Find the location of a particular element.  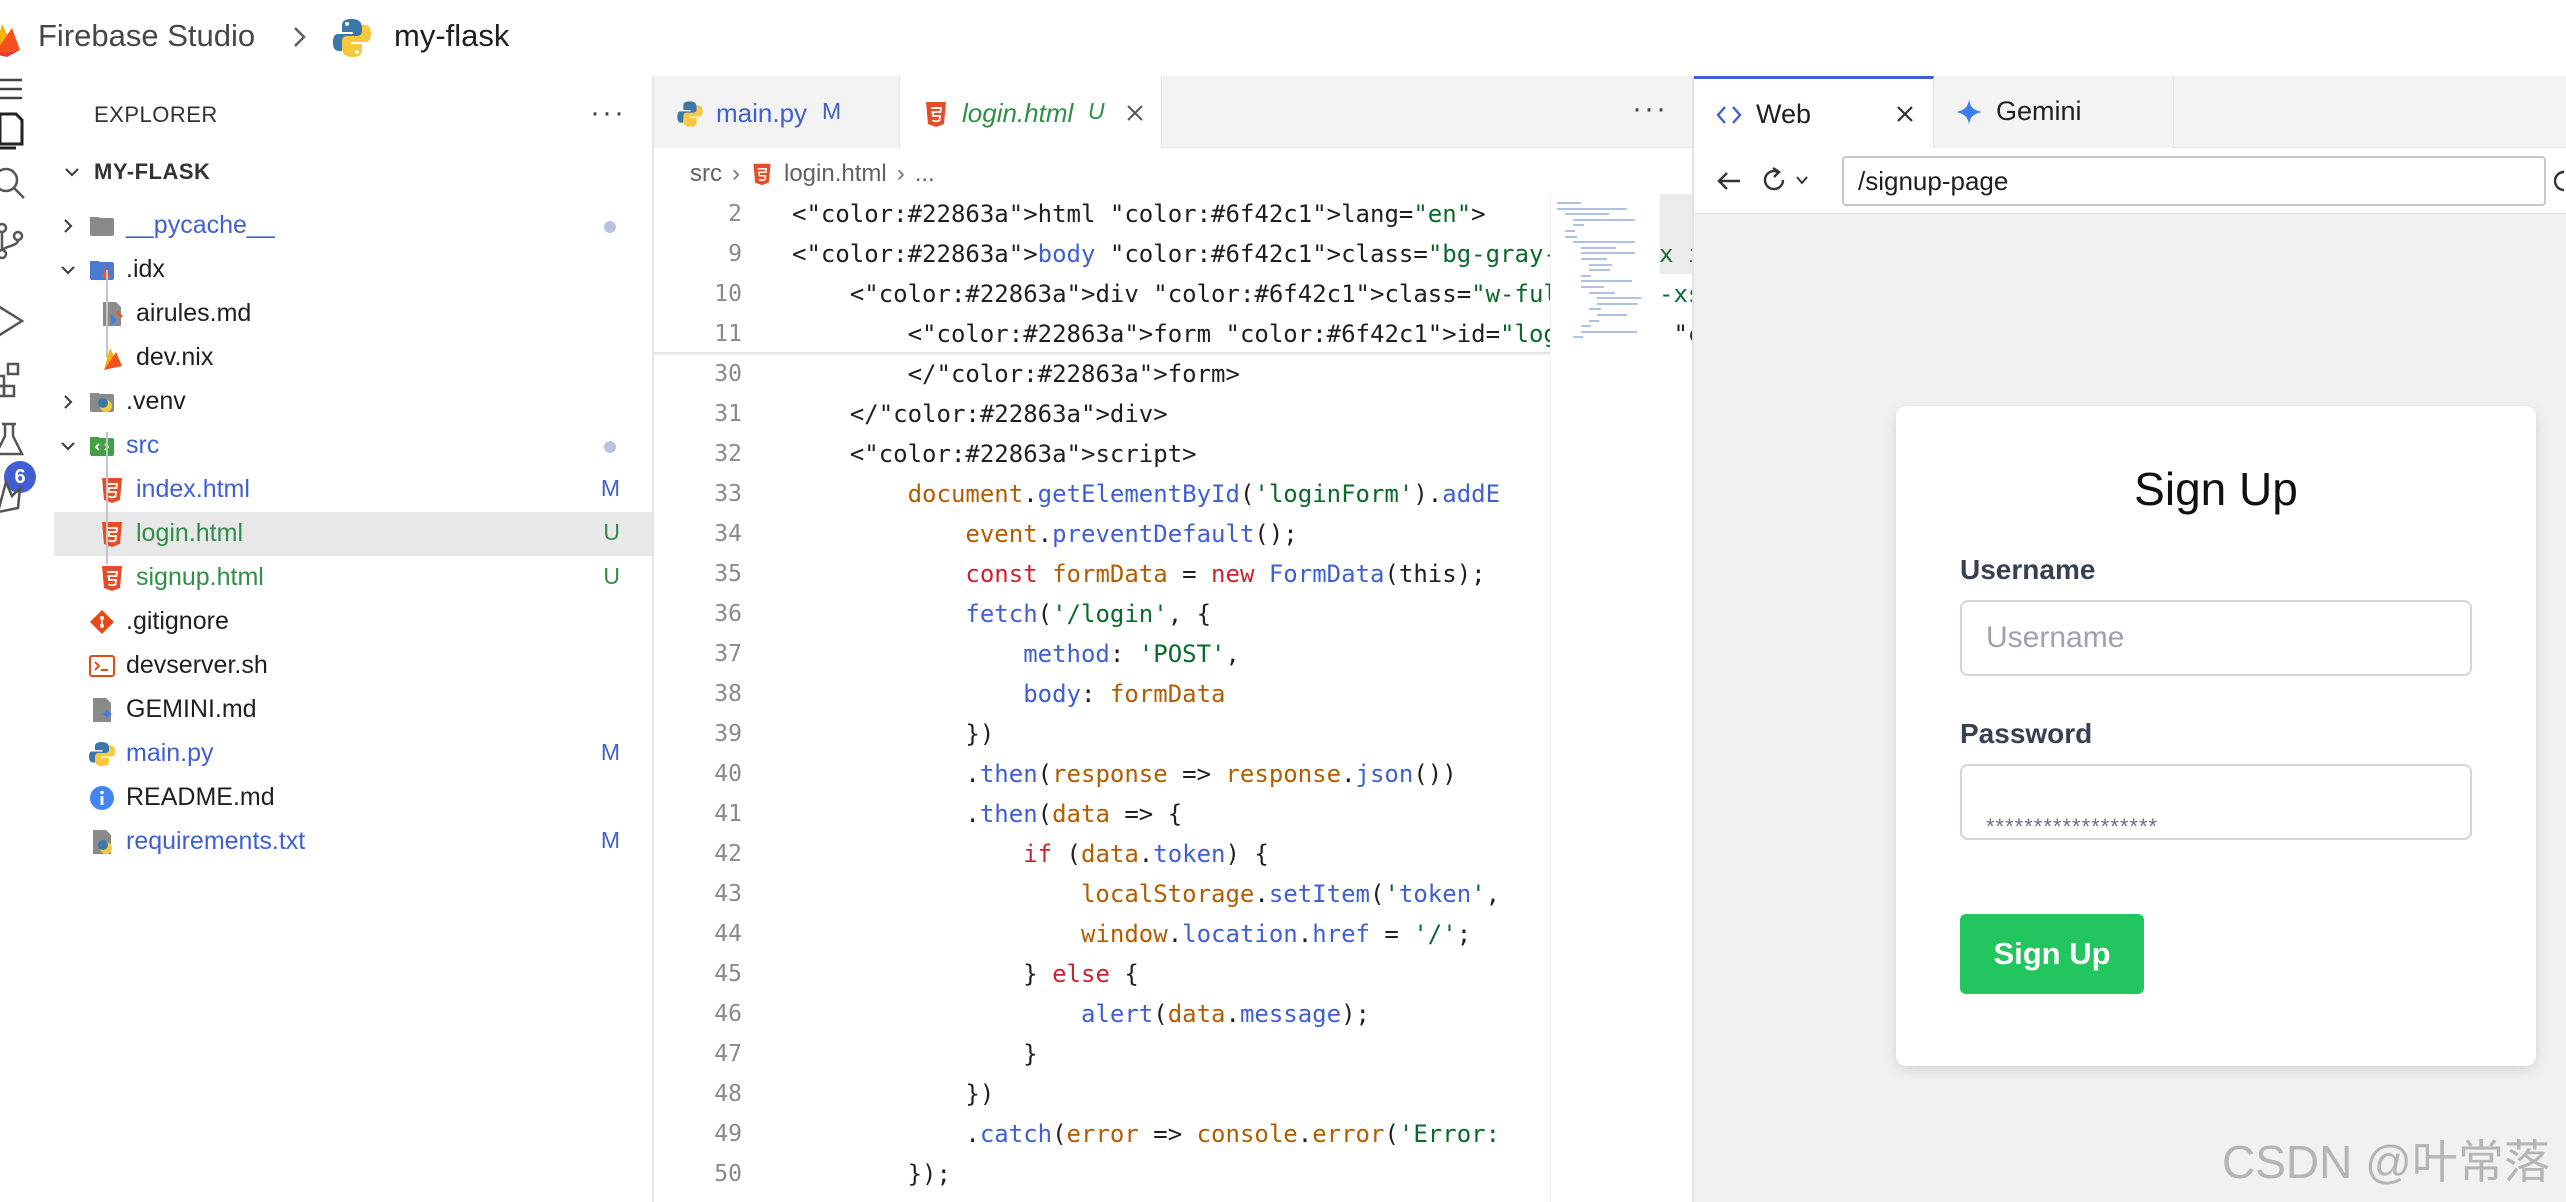

line-number: 44 is located at coordinates (728, 934).